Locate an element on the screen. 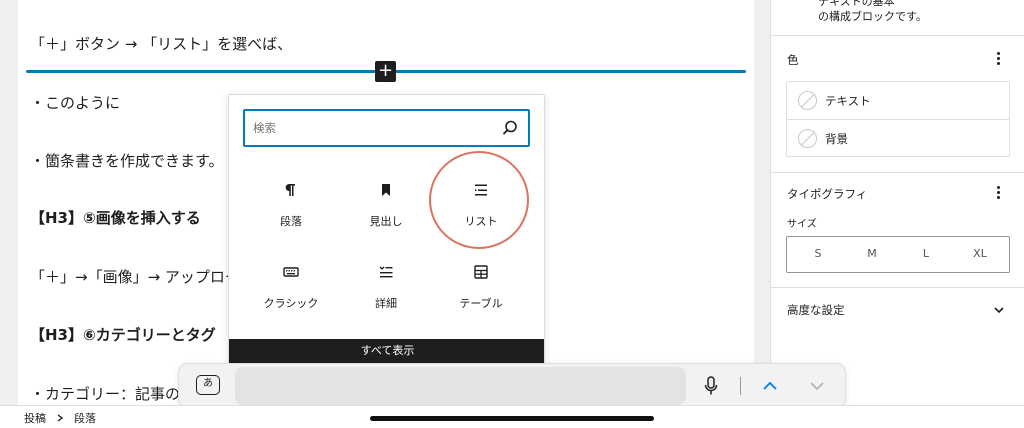 This screenshot has width=1024, height=428. paragraph-block: ・箇条書きを作成できます。 is located at coordinates (127, 160).